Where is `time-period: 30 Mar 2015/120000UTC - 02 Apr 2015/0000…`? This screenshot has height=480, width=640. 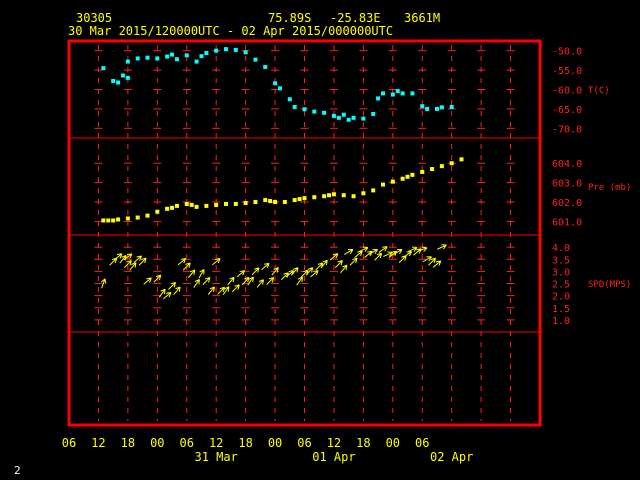 time-period: 30 Mar 2015/120000UTC - 02 Apr 2015/0000… is located at coordinates (231, 31).